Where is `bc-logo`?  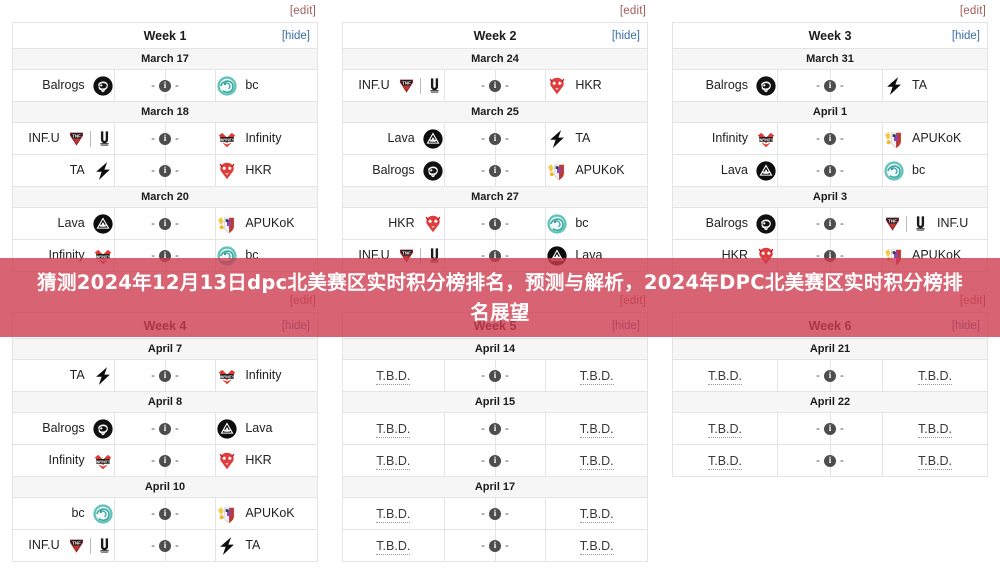
bc-logo is located at coordinates (103, 514).